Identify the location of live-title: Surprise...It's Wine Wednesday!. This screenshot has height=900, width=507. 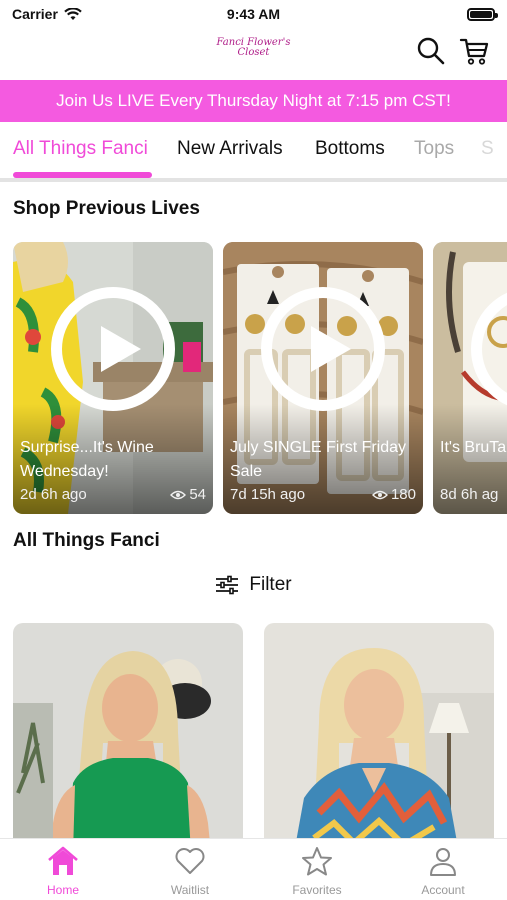
(87, 459).